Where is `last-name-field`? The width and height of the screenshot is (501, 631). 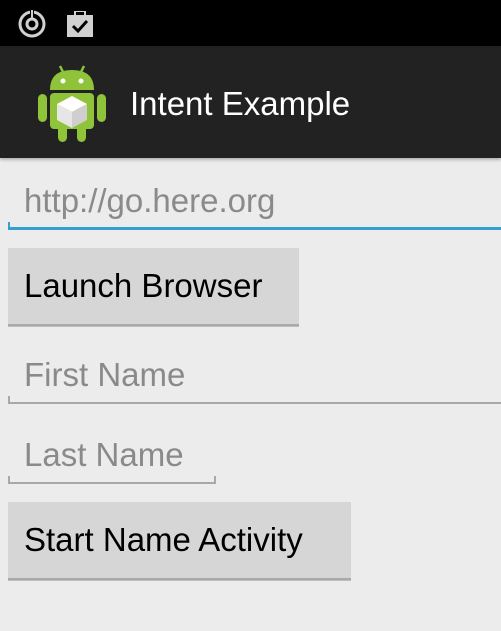 last-name-field is located at coordinates (112, 457).